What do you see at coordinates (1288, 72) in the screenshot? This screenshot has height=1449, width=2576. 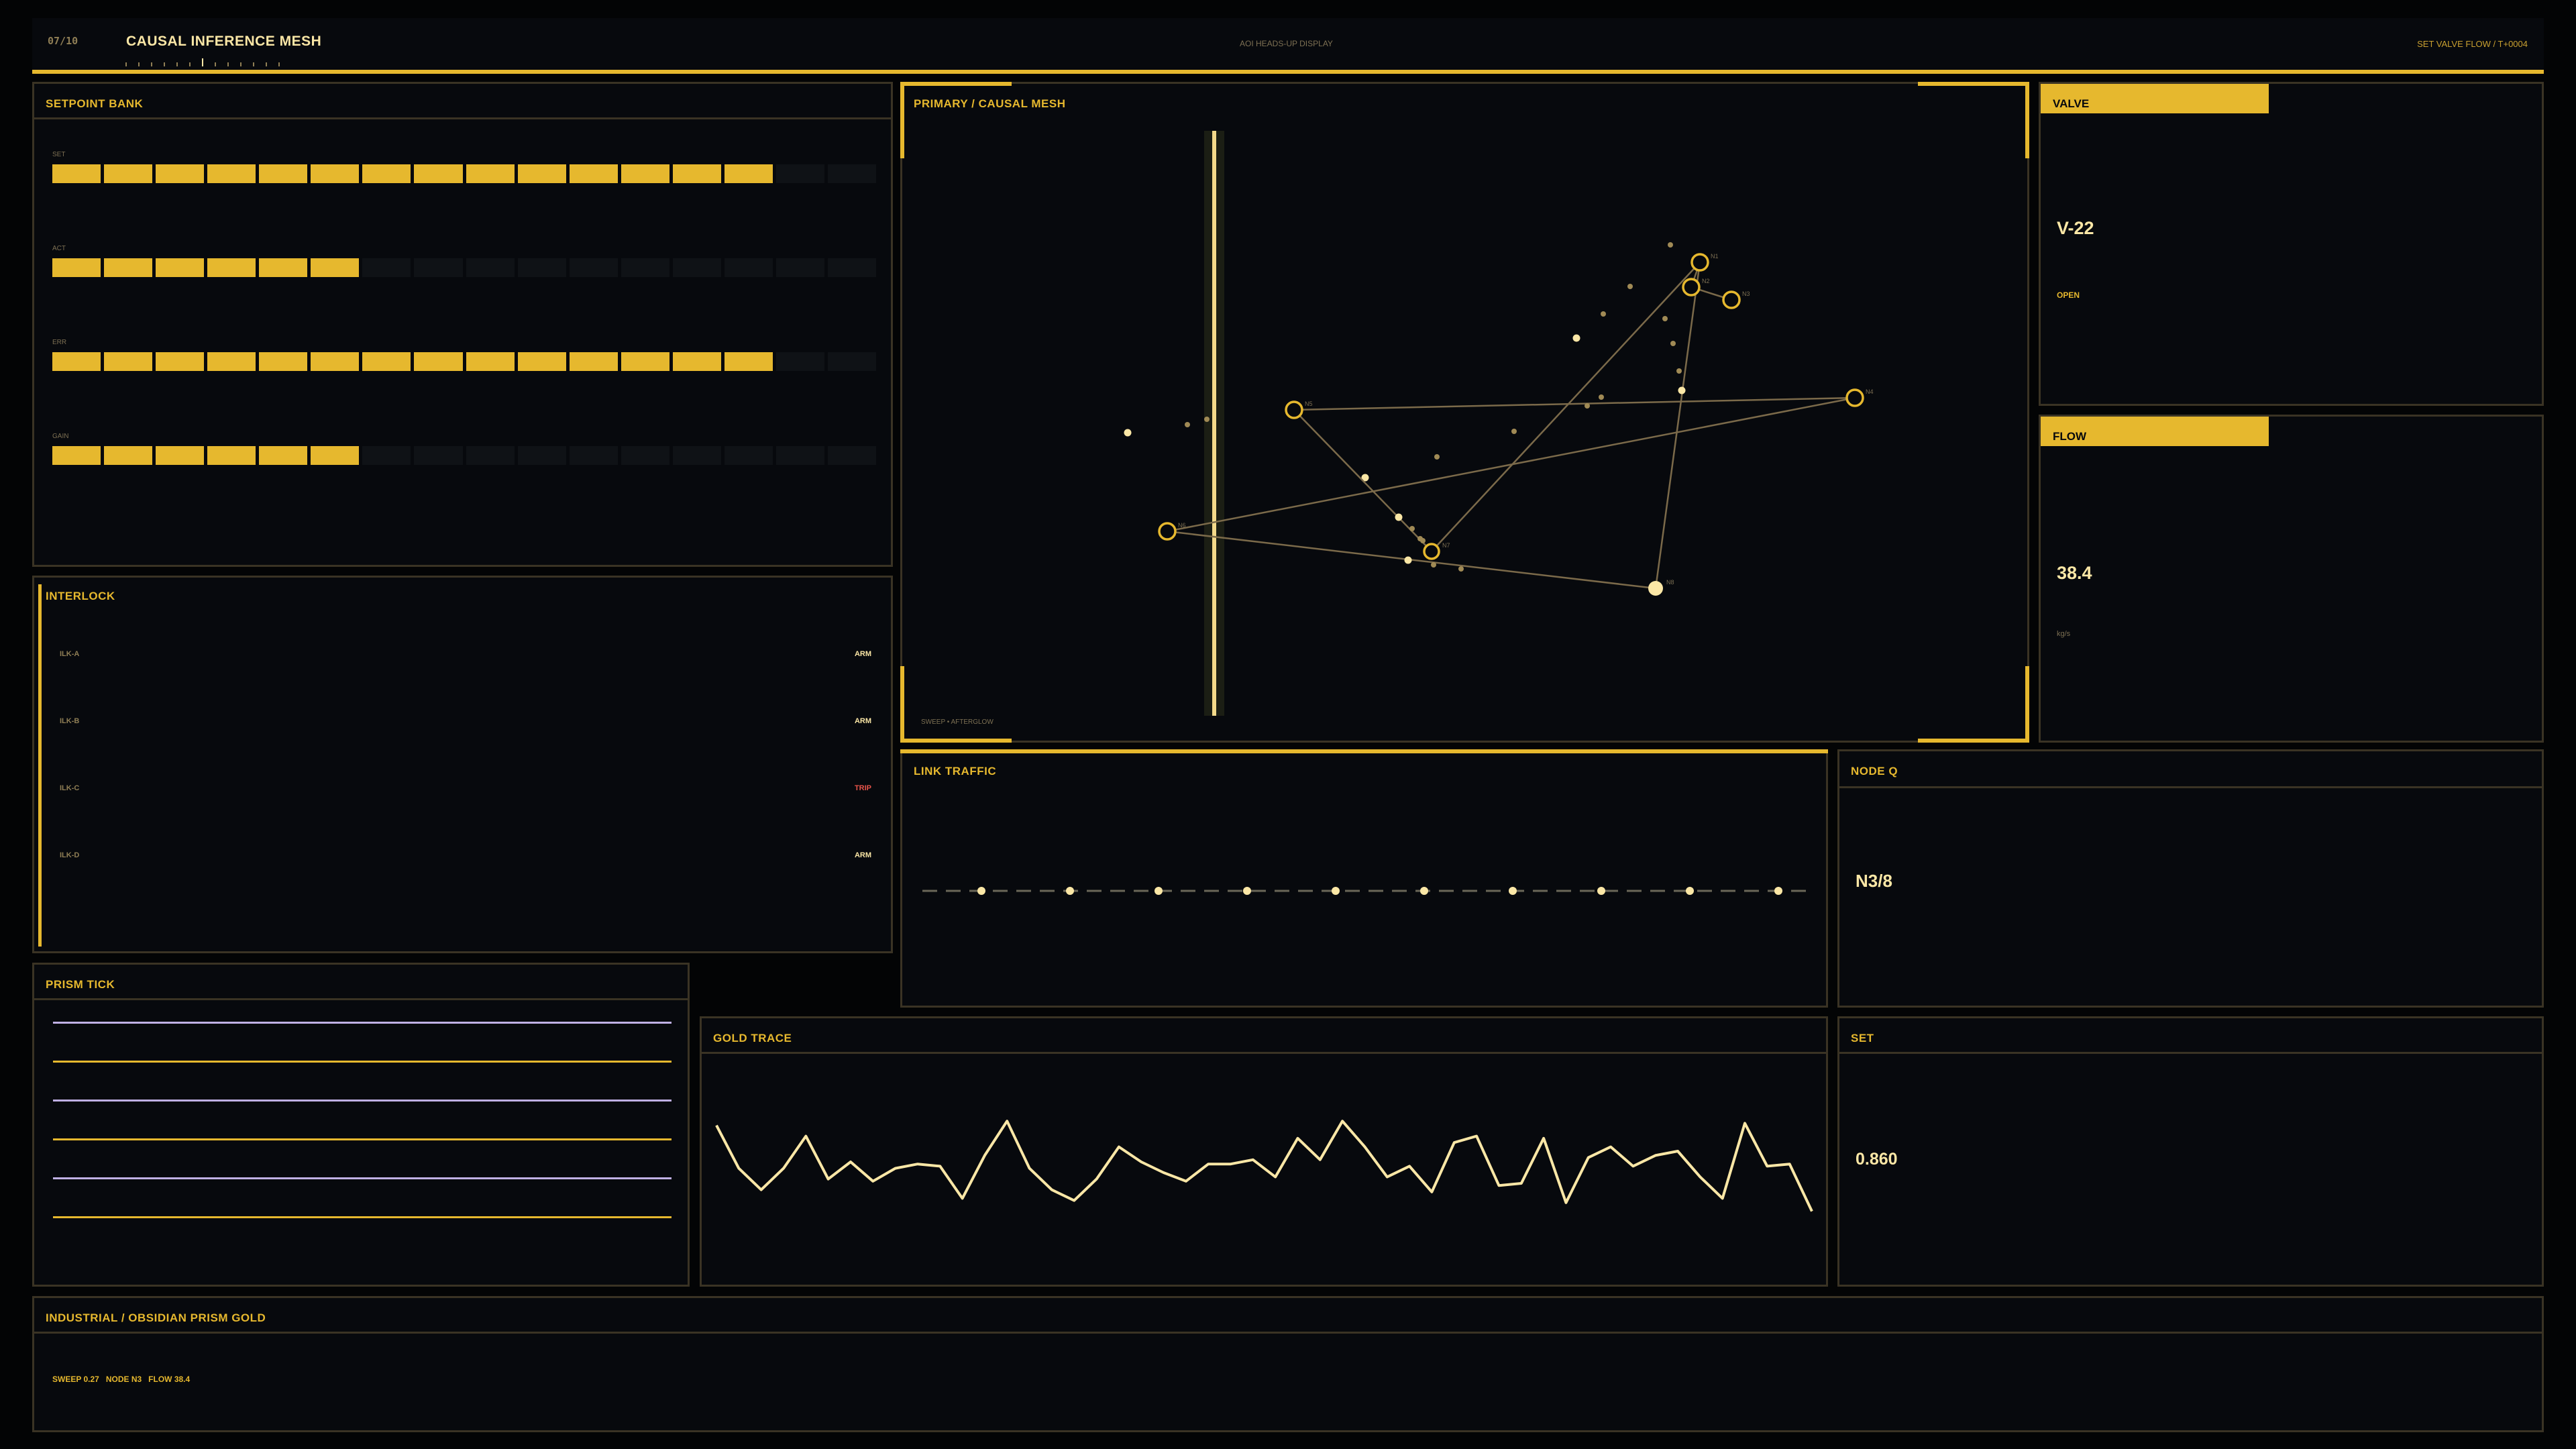 I see `header-rule` at bounding box center [1288, 72].